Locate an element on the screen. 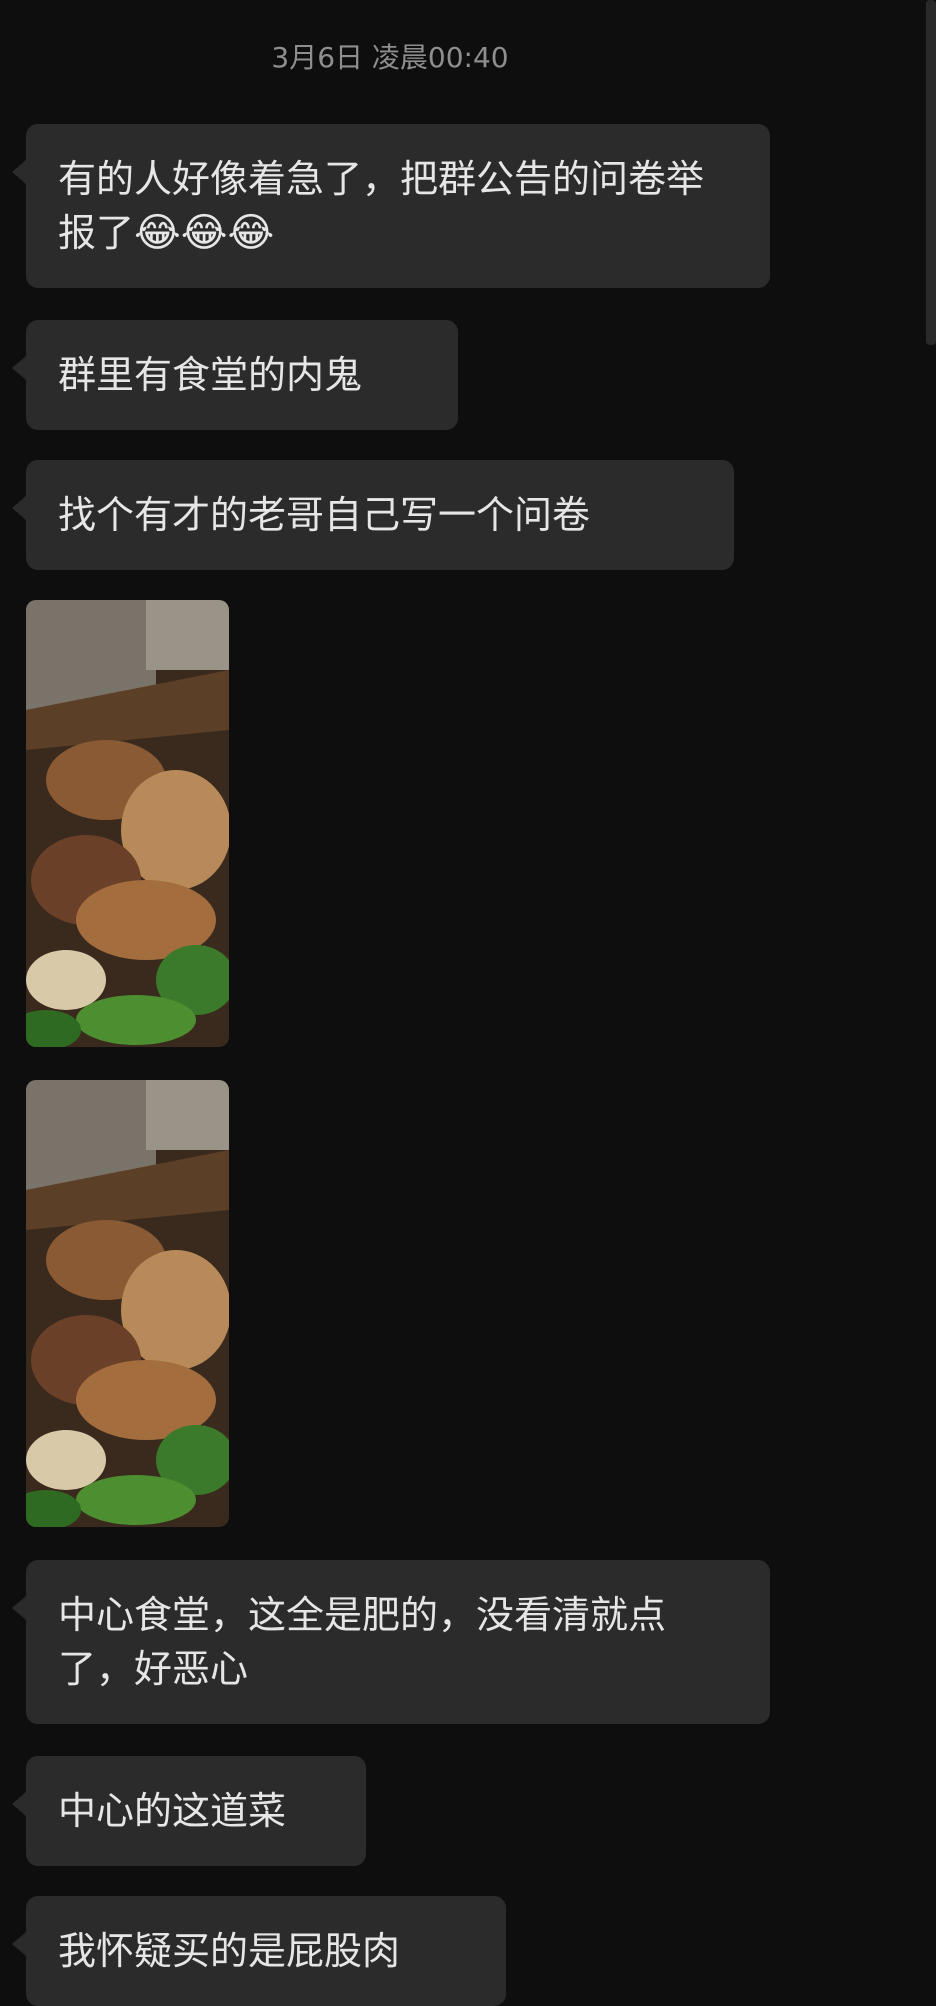  message-bubble: 群里有食堂的内鬼 is located at coordinates (235, 375).